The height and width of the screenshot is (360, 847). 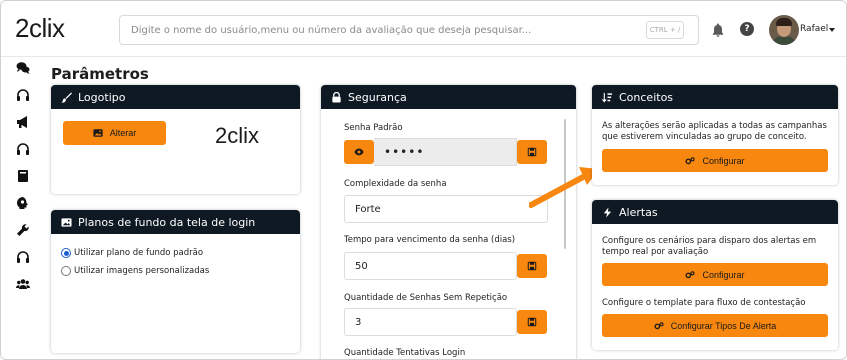 I want to click on save-senha-button, so click(x=532, y=152).